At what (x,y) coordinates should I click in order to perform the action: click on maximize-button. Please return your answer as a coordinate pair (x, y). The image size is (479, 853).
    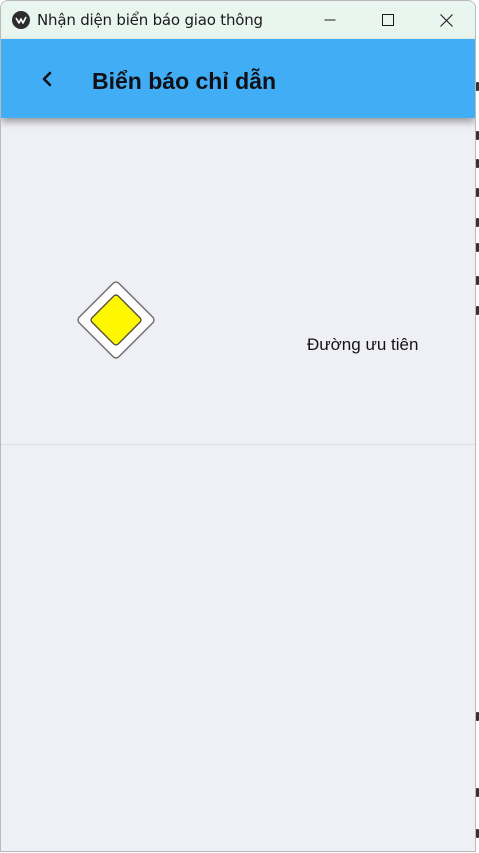
    Looking at the image, I should click on (388, 20).